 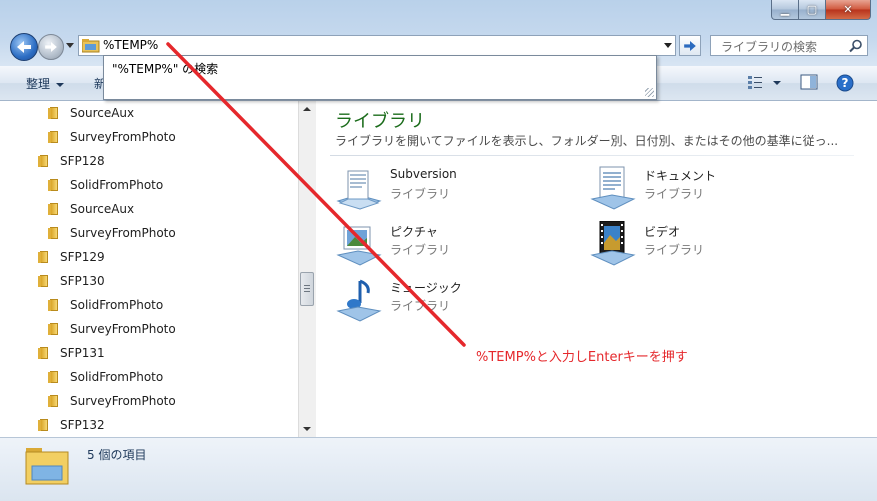 What do you see at coordinates (582, 357) in the screenshot?
I see `annotation-note: %TEMP%と入力しEnterキーを押す` at bounding box center [582, 357].